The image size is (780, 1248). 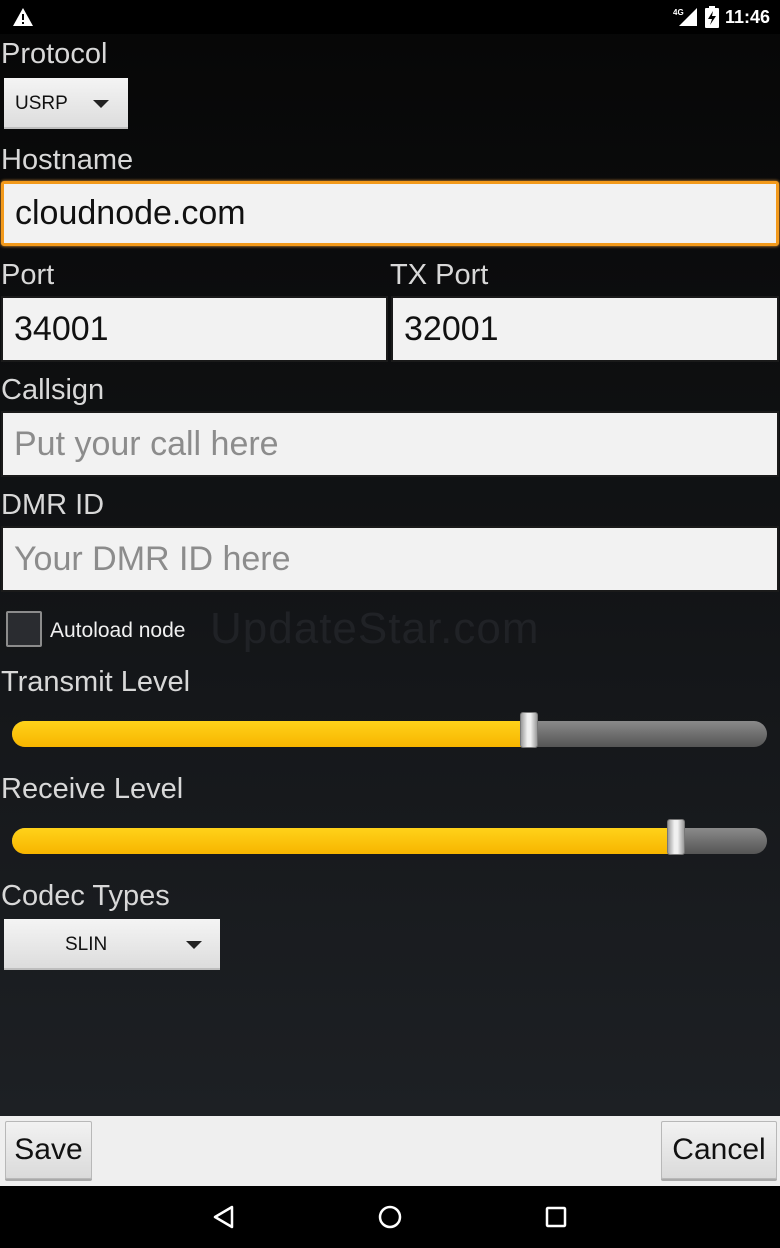 I want to click on codec-value: SLIN, so click(x=86, y=944).